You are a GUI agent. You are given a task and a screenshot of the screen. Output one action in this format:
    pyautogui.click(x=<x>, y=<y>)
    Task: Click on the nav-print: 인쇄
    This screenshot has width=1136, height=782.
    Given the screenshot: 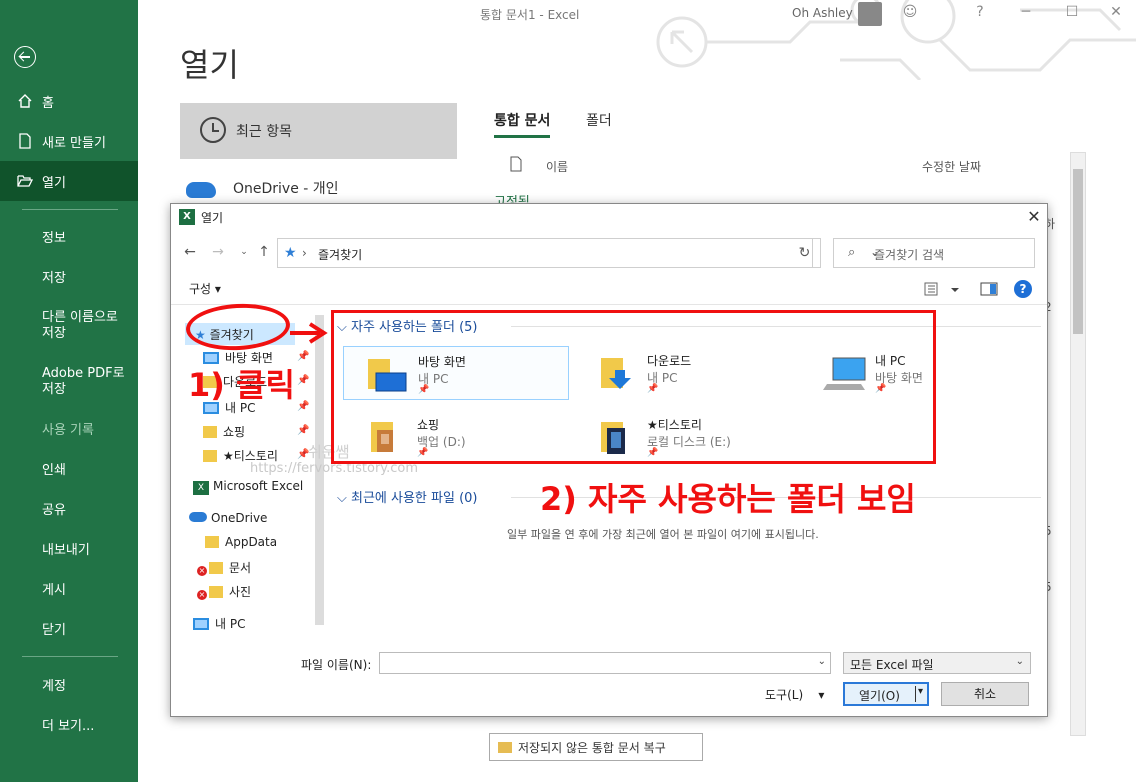 What is the action you would take?
    pyautogui.click(x=69, y=468)
    